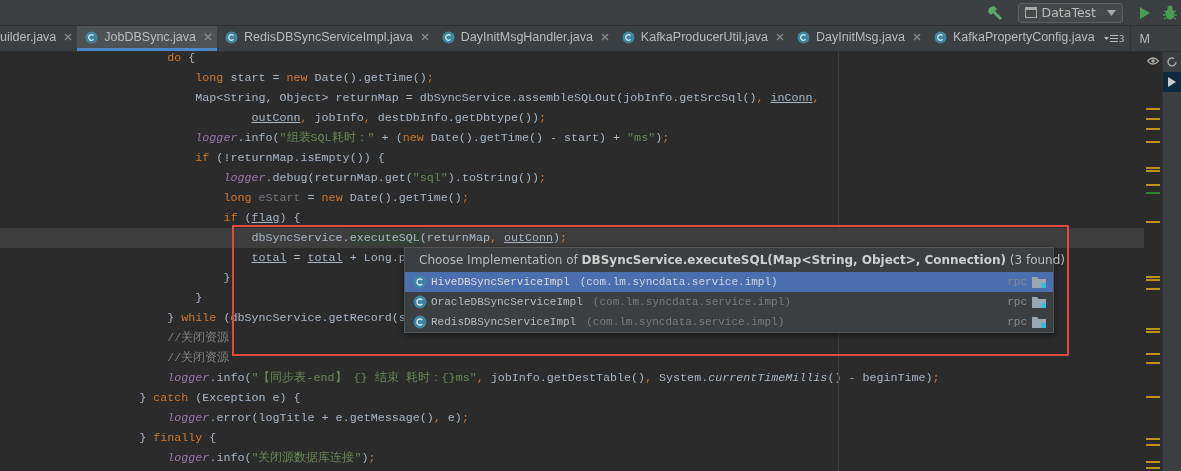 The height and width of the screenshot is (471, 1181). I want to click on refresh-icon, so click(1172, 62).